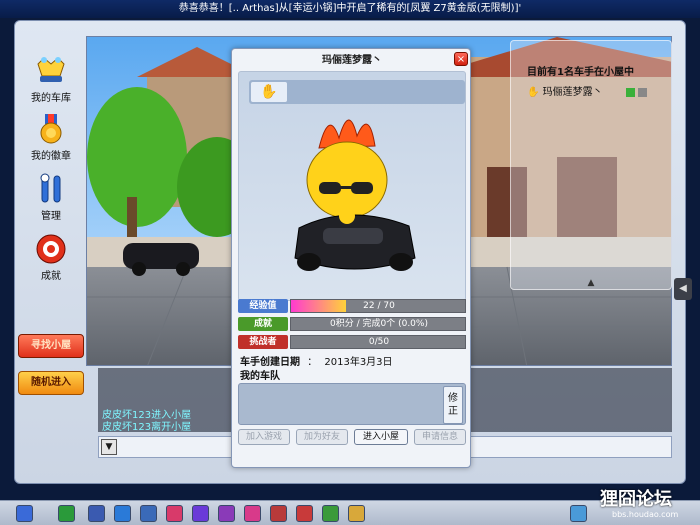 This screenshot has height=525, width=700. I want to click on achievement-value: 0积分 / 完成0个 (0.0%), so click(379, 324).